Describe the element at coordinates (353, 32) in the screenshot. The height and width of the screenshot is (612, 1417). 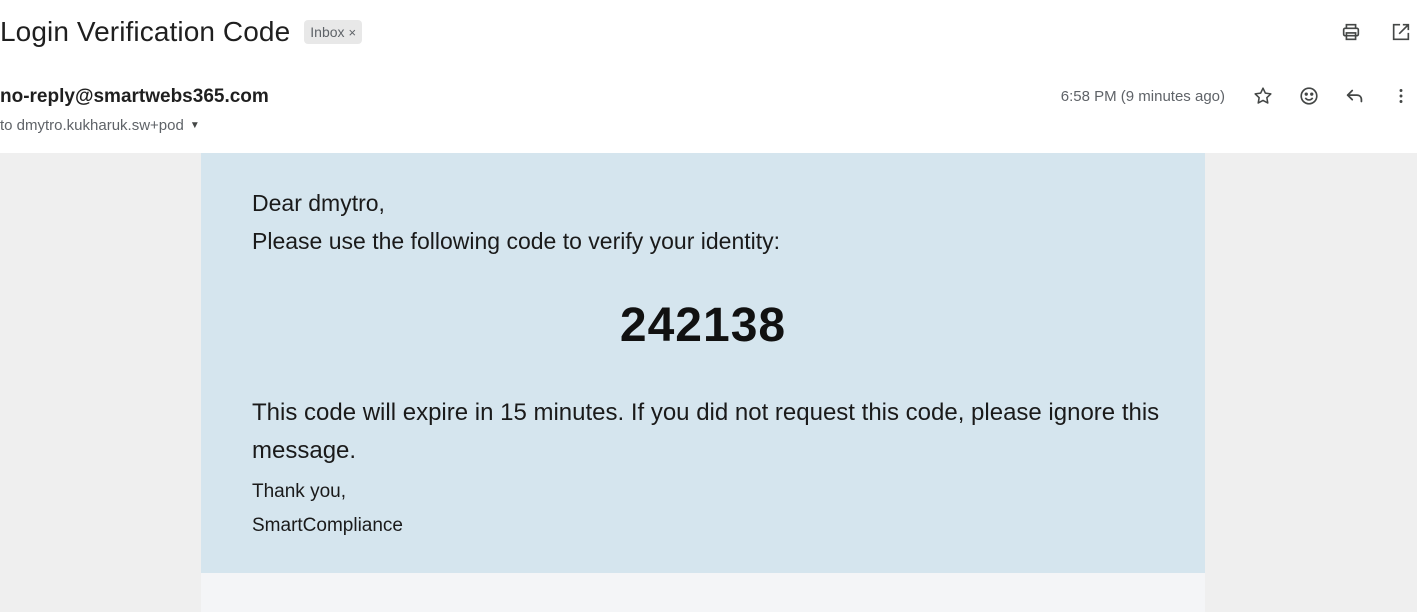
I see `remove-label-icon: ×` at that location.